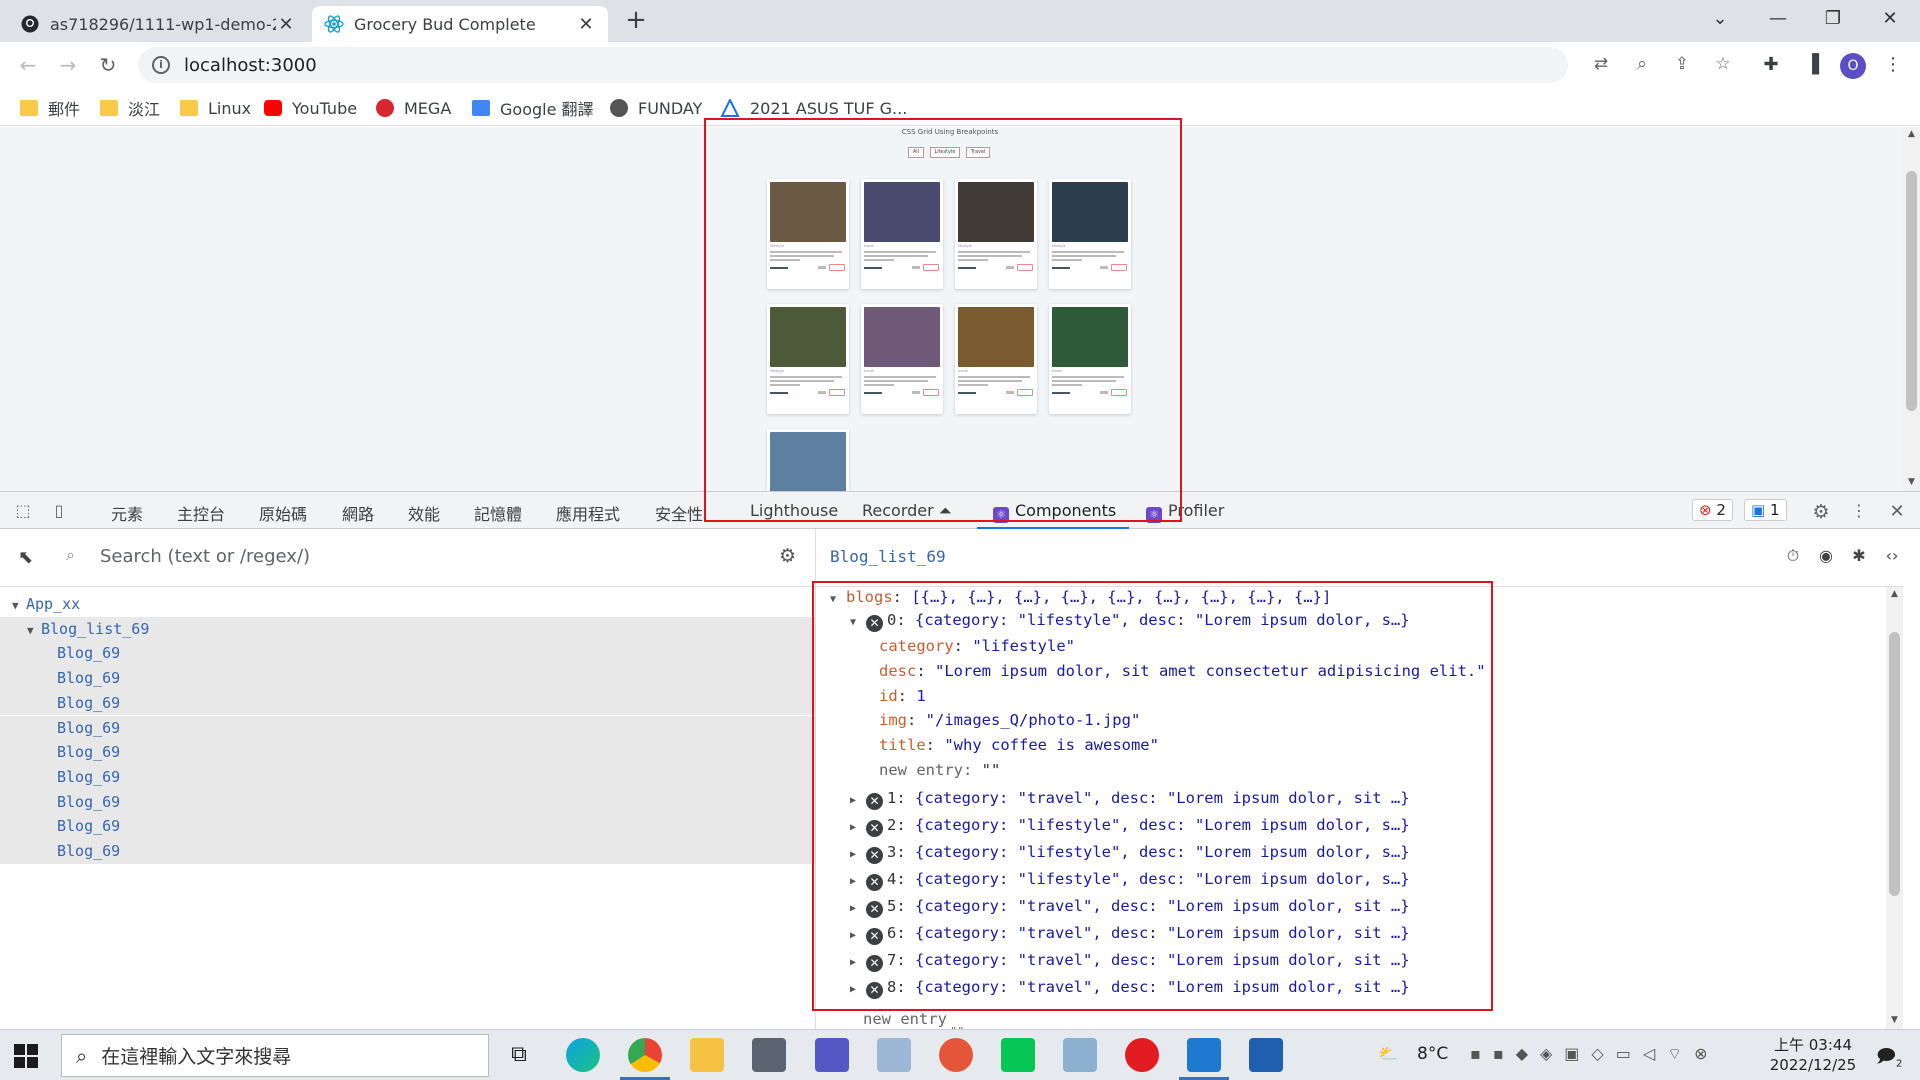 This screenshot has width=1920, height=1080. I want to click on component-search-input: Search (text or /regex/), so click(205, 556).